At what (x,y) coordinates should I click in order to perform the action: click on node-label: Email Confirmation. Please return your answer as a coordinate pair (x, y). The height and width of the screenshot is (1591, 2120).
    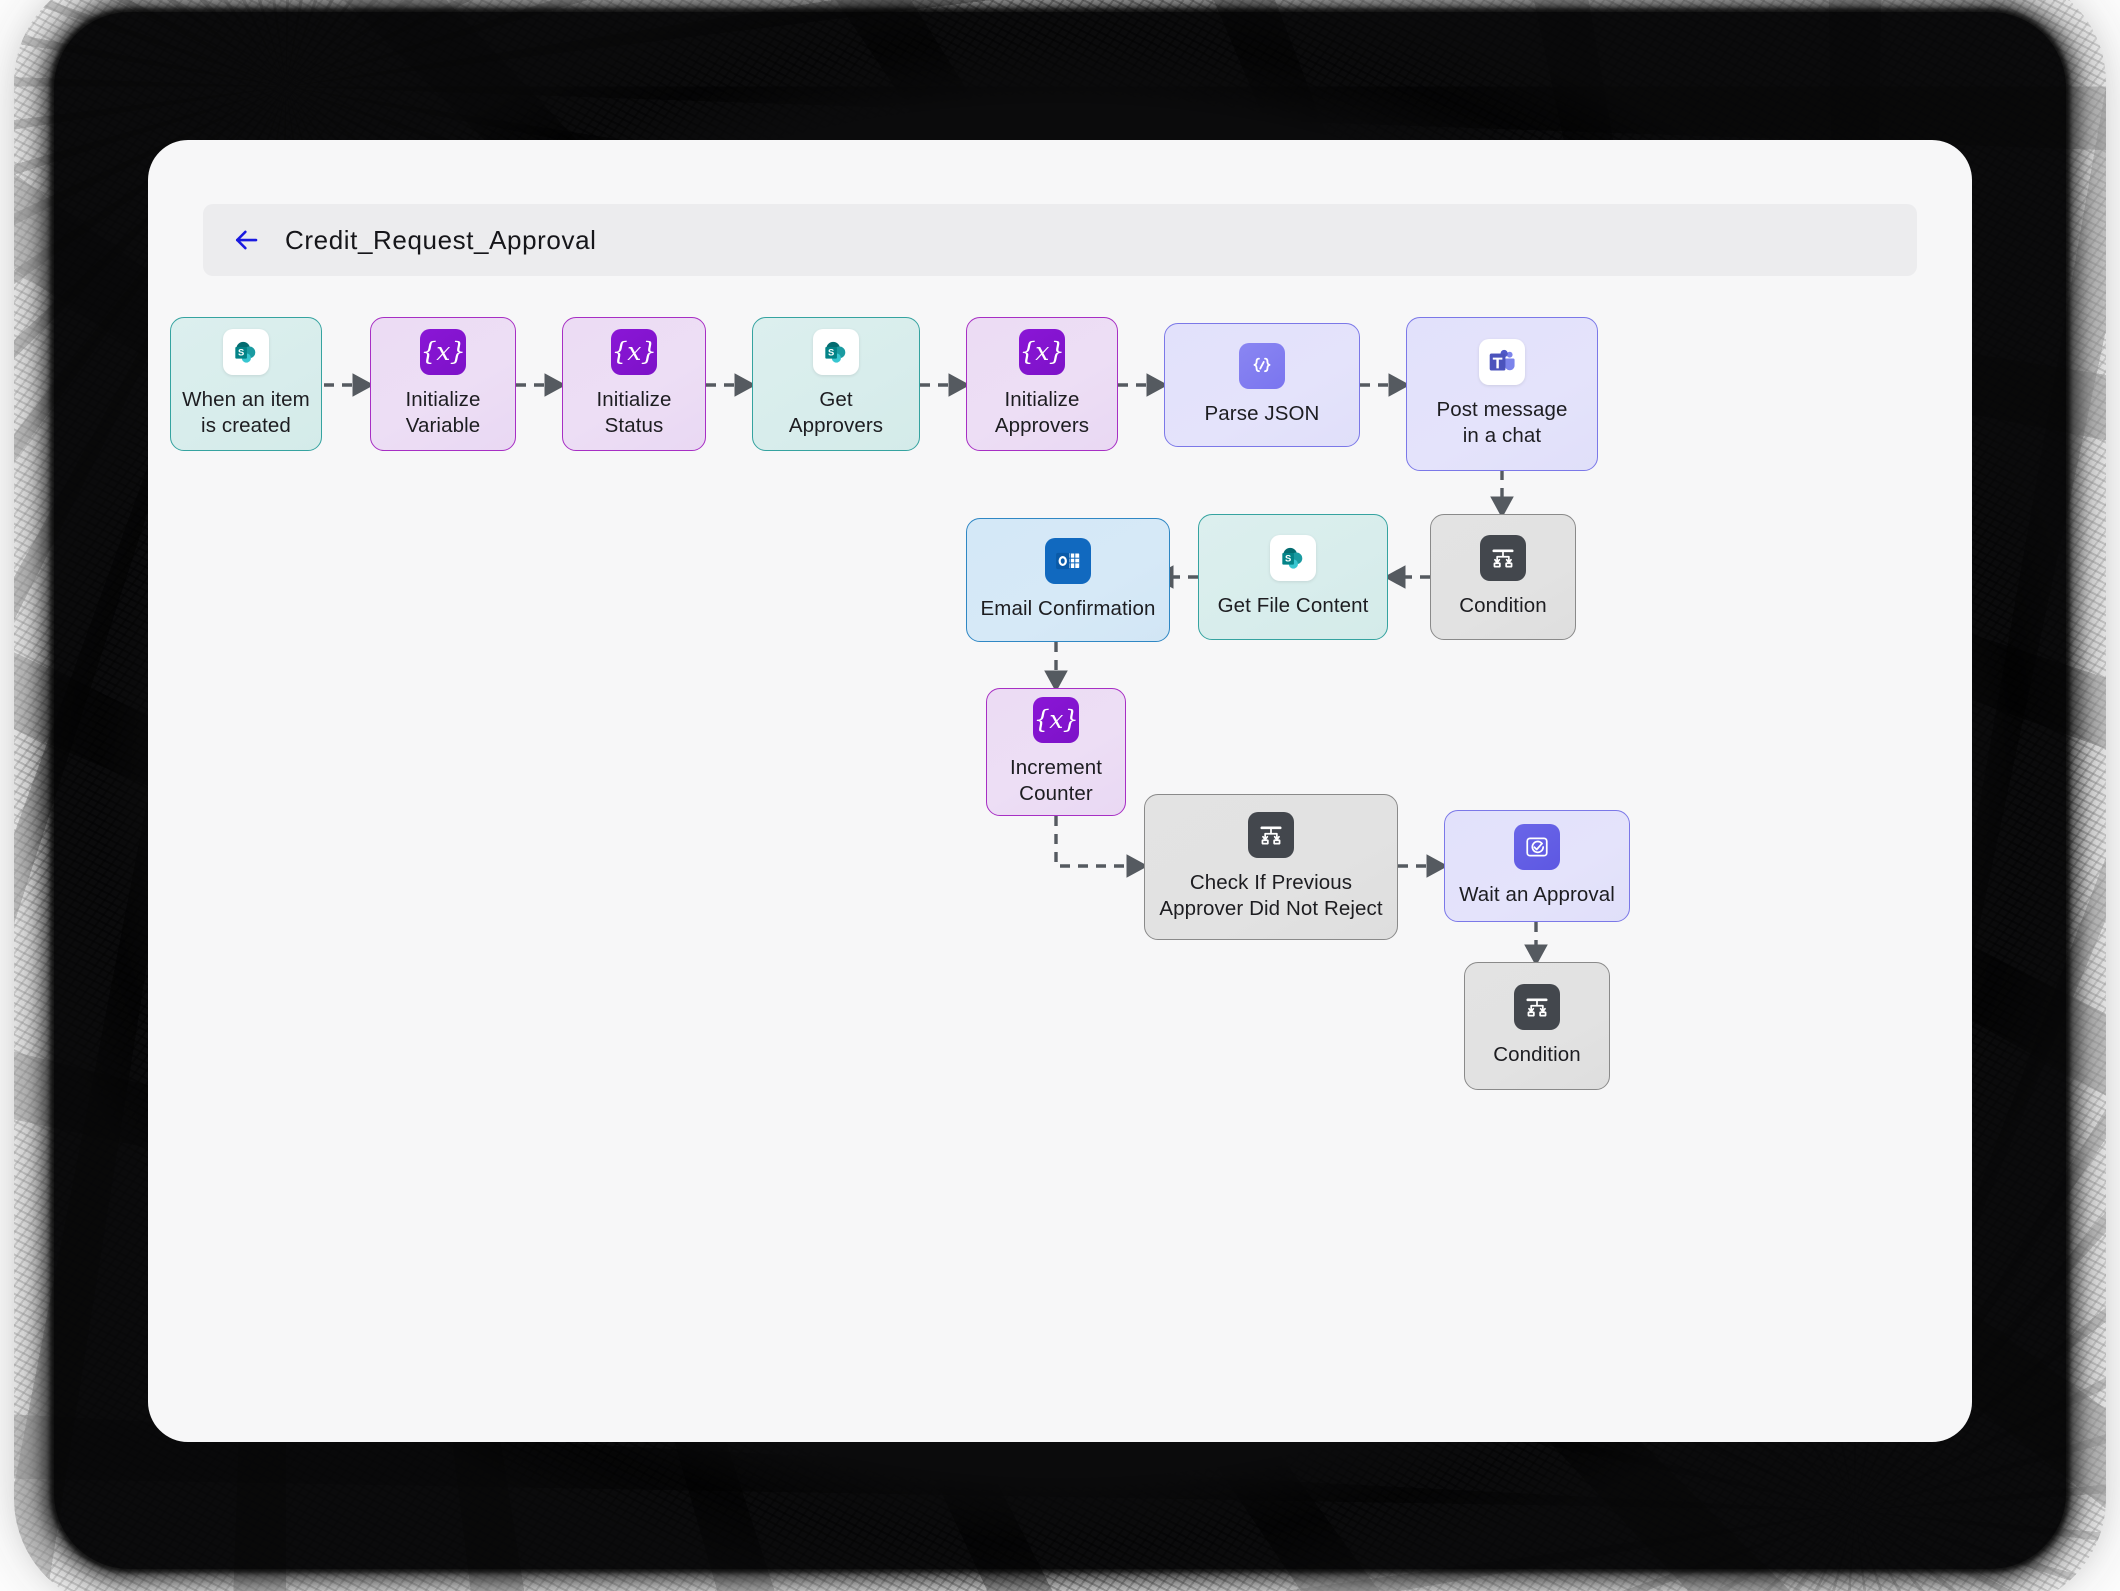
    Looking at the image, I should click on (1068, 608).